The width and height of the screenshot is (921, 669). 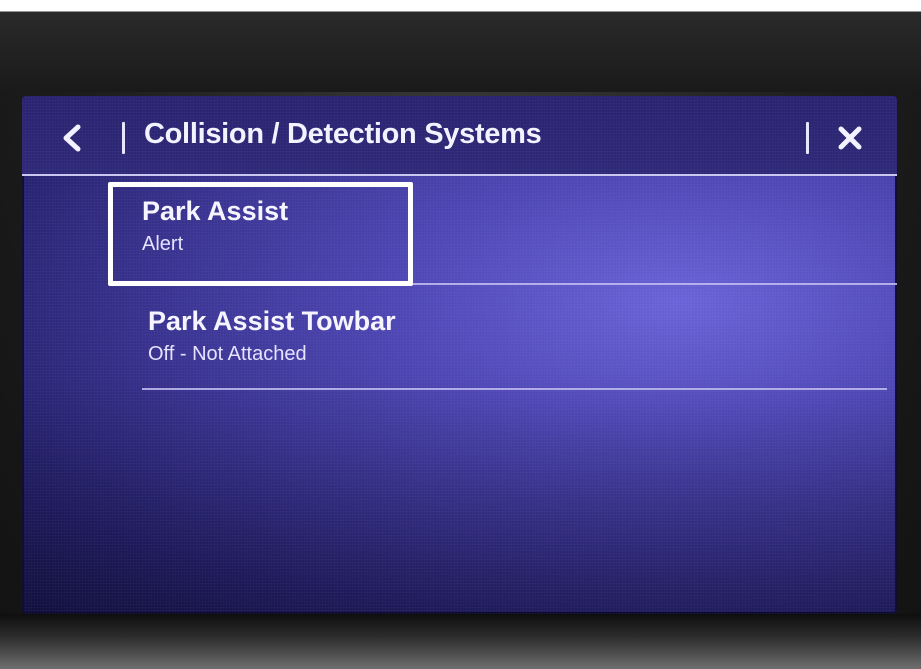 What do you see at coordinates (514, 226) in the screenshot?
I see `list-item-park-assist: Park Assist Alert` at bounding box center [514, 226].